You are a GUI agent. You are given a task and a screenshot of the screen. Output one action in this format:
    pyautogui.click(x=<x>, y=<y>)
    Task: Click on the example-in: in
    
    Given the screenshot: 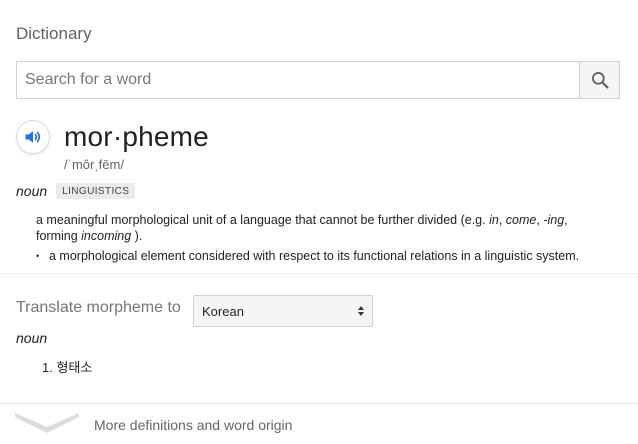 What is the action you would take?
    pyautogui.click(x=494, y=220)
    